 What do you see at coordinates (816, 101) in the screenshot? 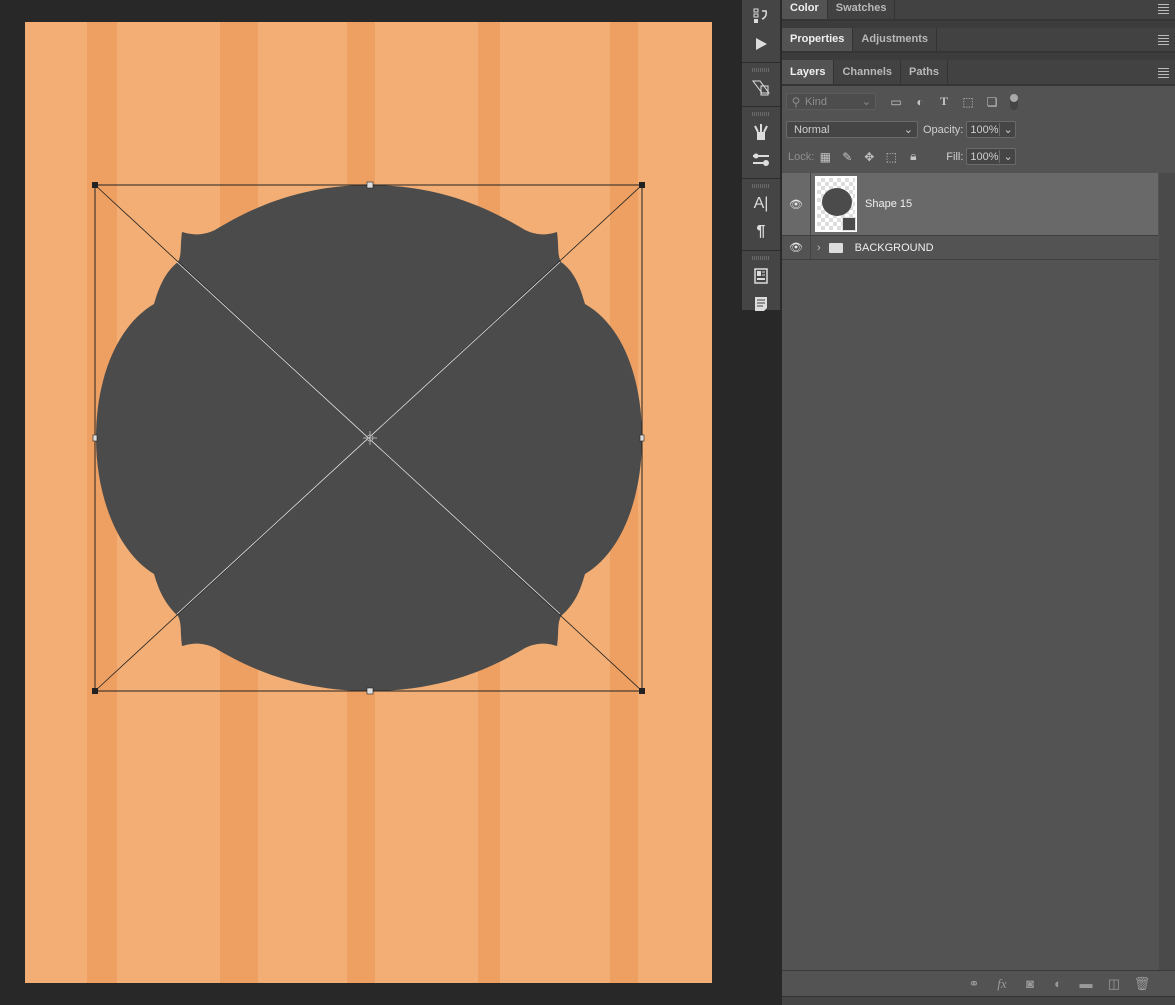
I see `filter-kind-label: Kind` at bounding box center [816, 101].